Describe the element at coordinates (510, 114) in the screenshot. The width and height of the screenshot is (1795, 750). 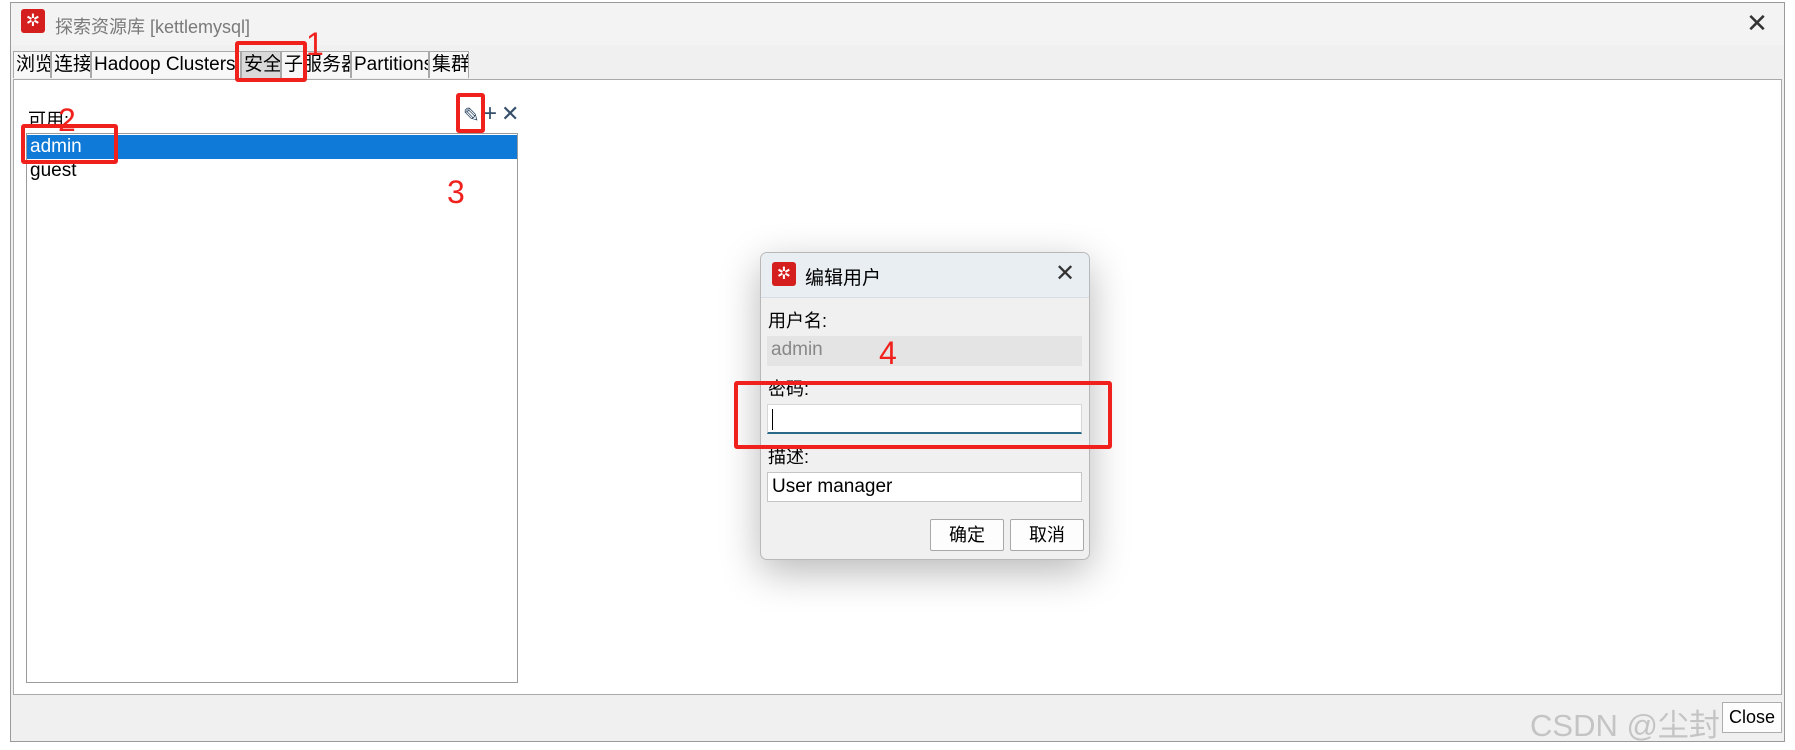
I see `x-icon: ✕` at that location.